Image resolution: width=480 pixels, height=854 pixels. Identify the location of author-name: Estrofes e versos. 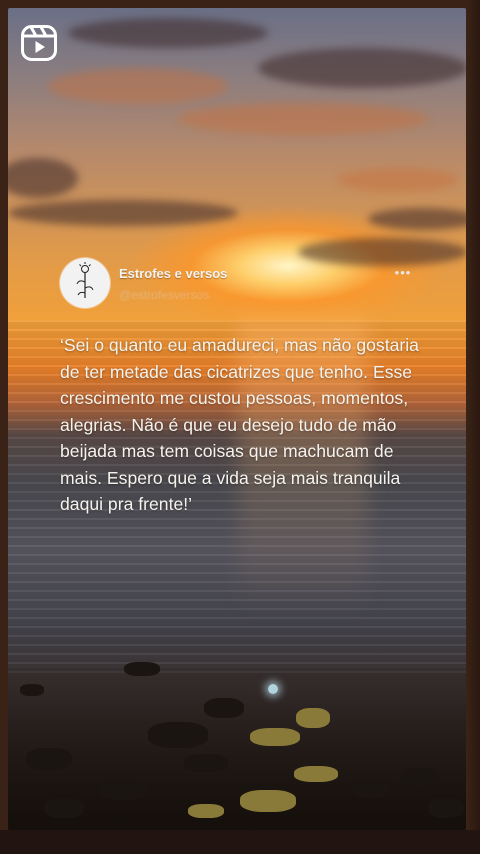
(173, 273).